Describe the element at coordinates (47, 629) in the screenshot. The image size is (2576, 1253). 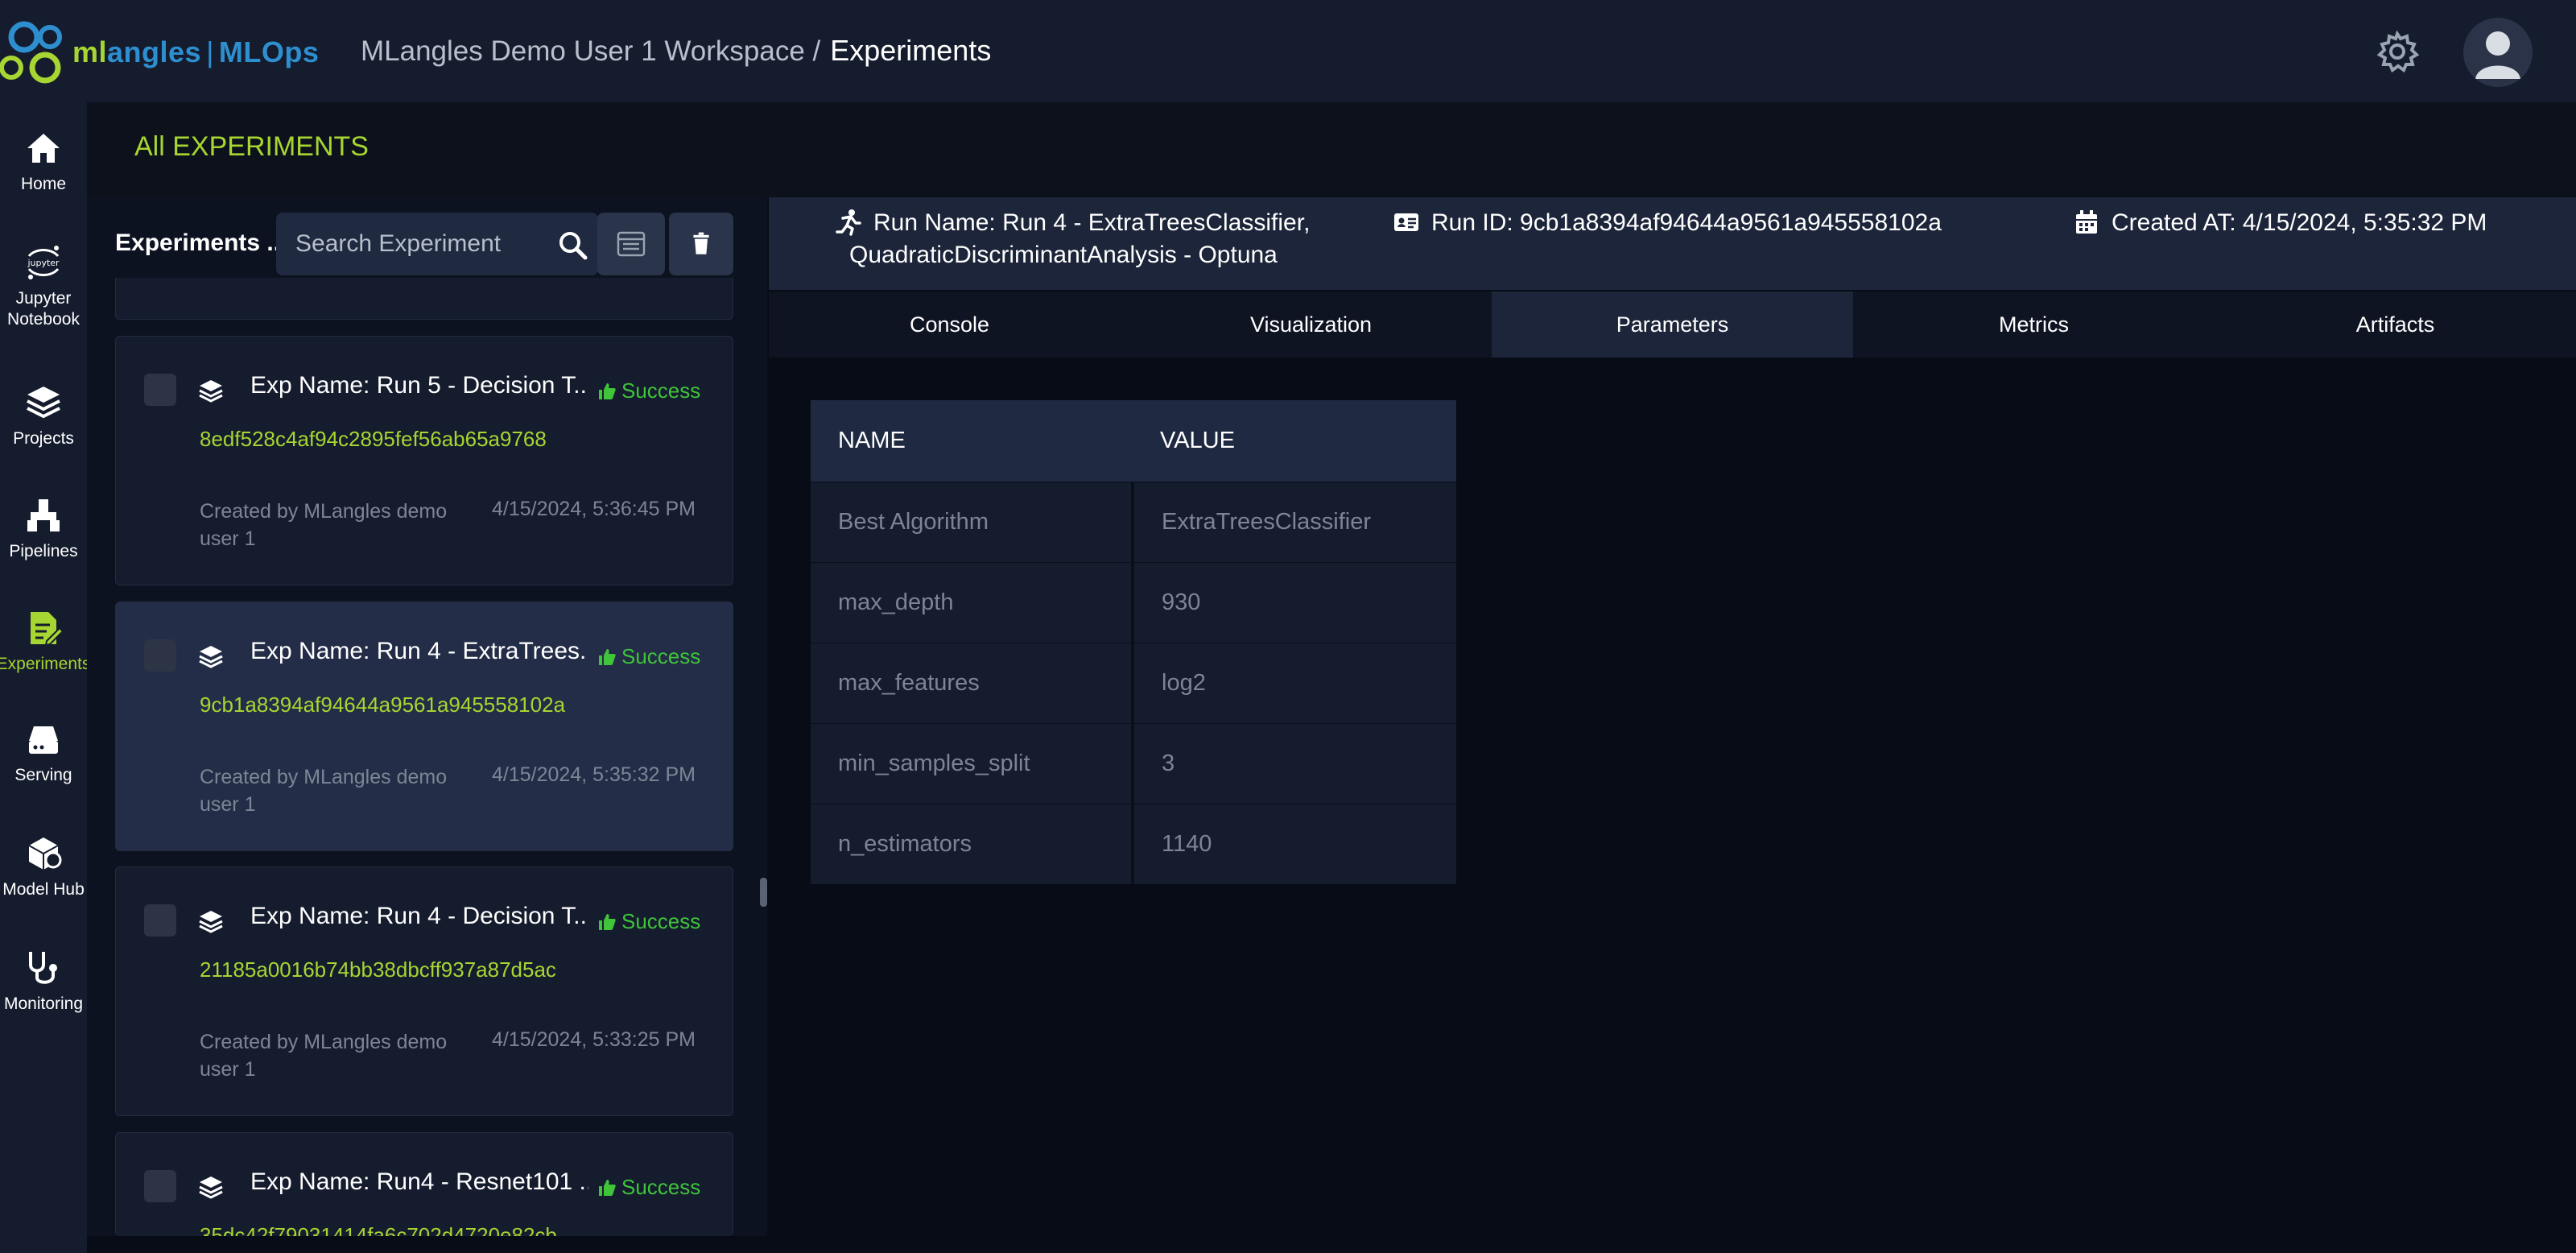
I see `experiments-icon` at that location.